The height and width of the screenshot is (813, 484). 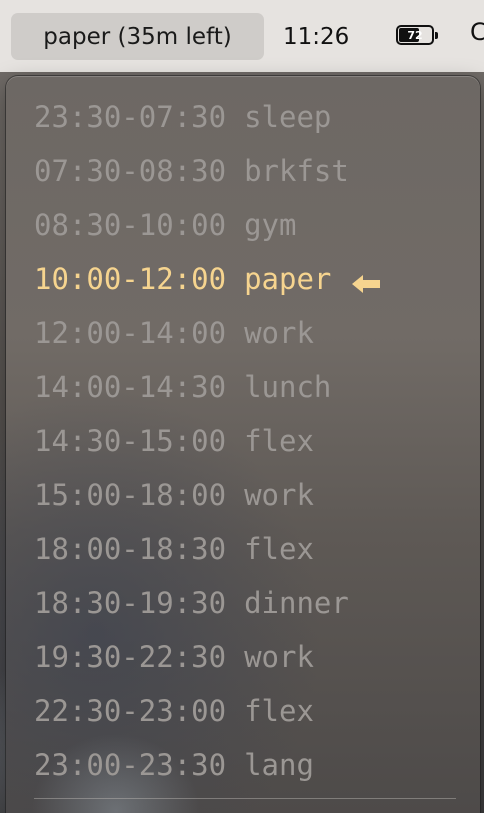 I want to click on schedule-item-label: paper, so click(x=288, y=279).